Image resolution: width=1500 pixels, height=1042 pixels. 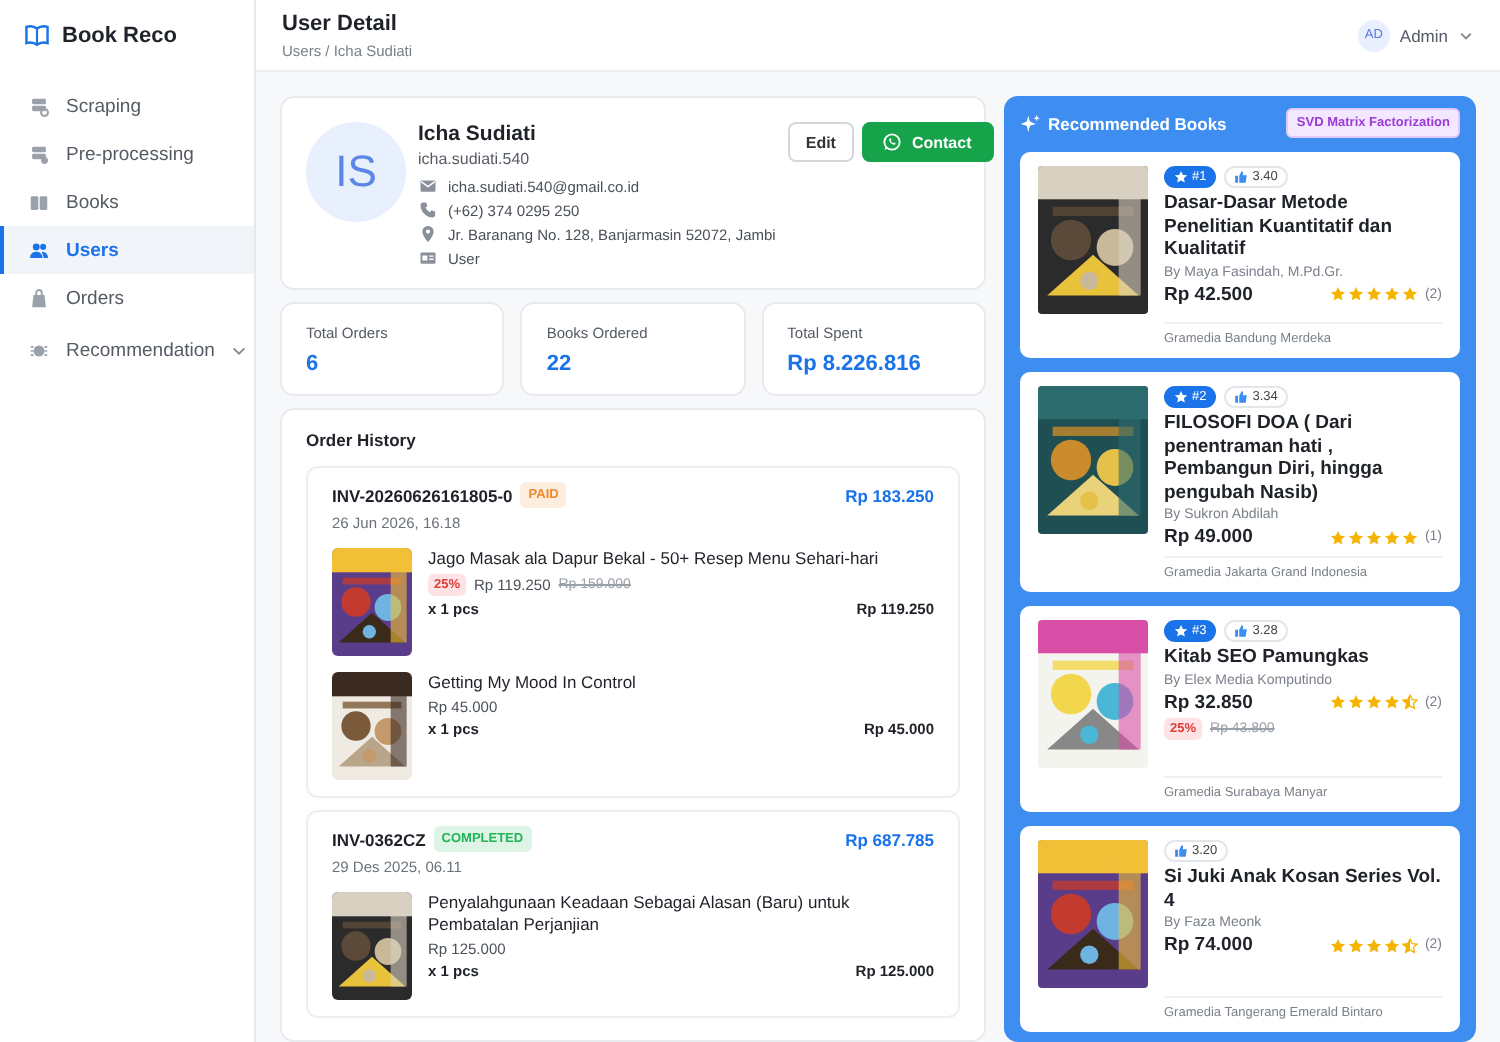 I want to click on id-card-icon, so click(x=428, y=258).